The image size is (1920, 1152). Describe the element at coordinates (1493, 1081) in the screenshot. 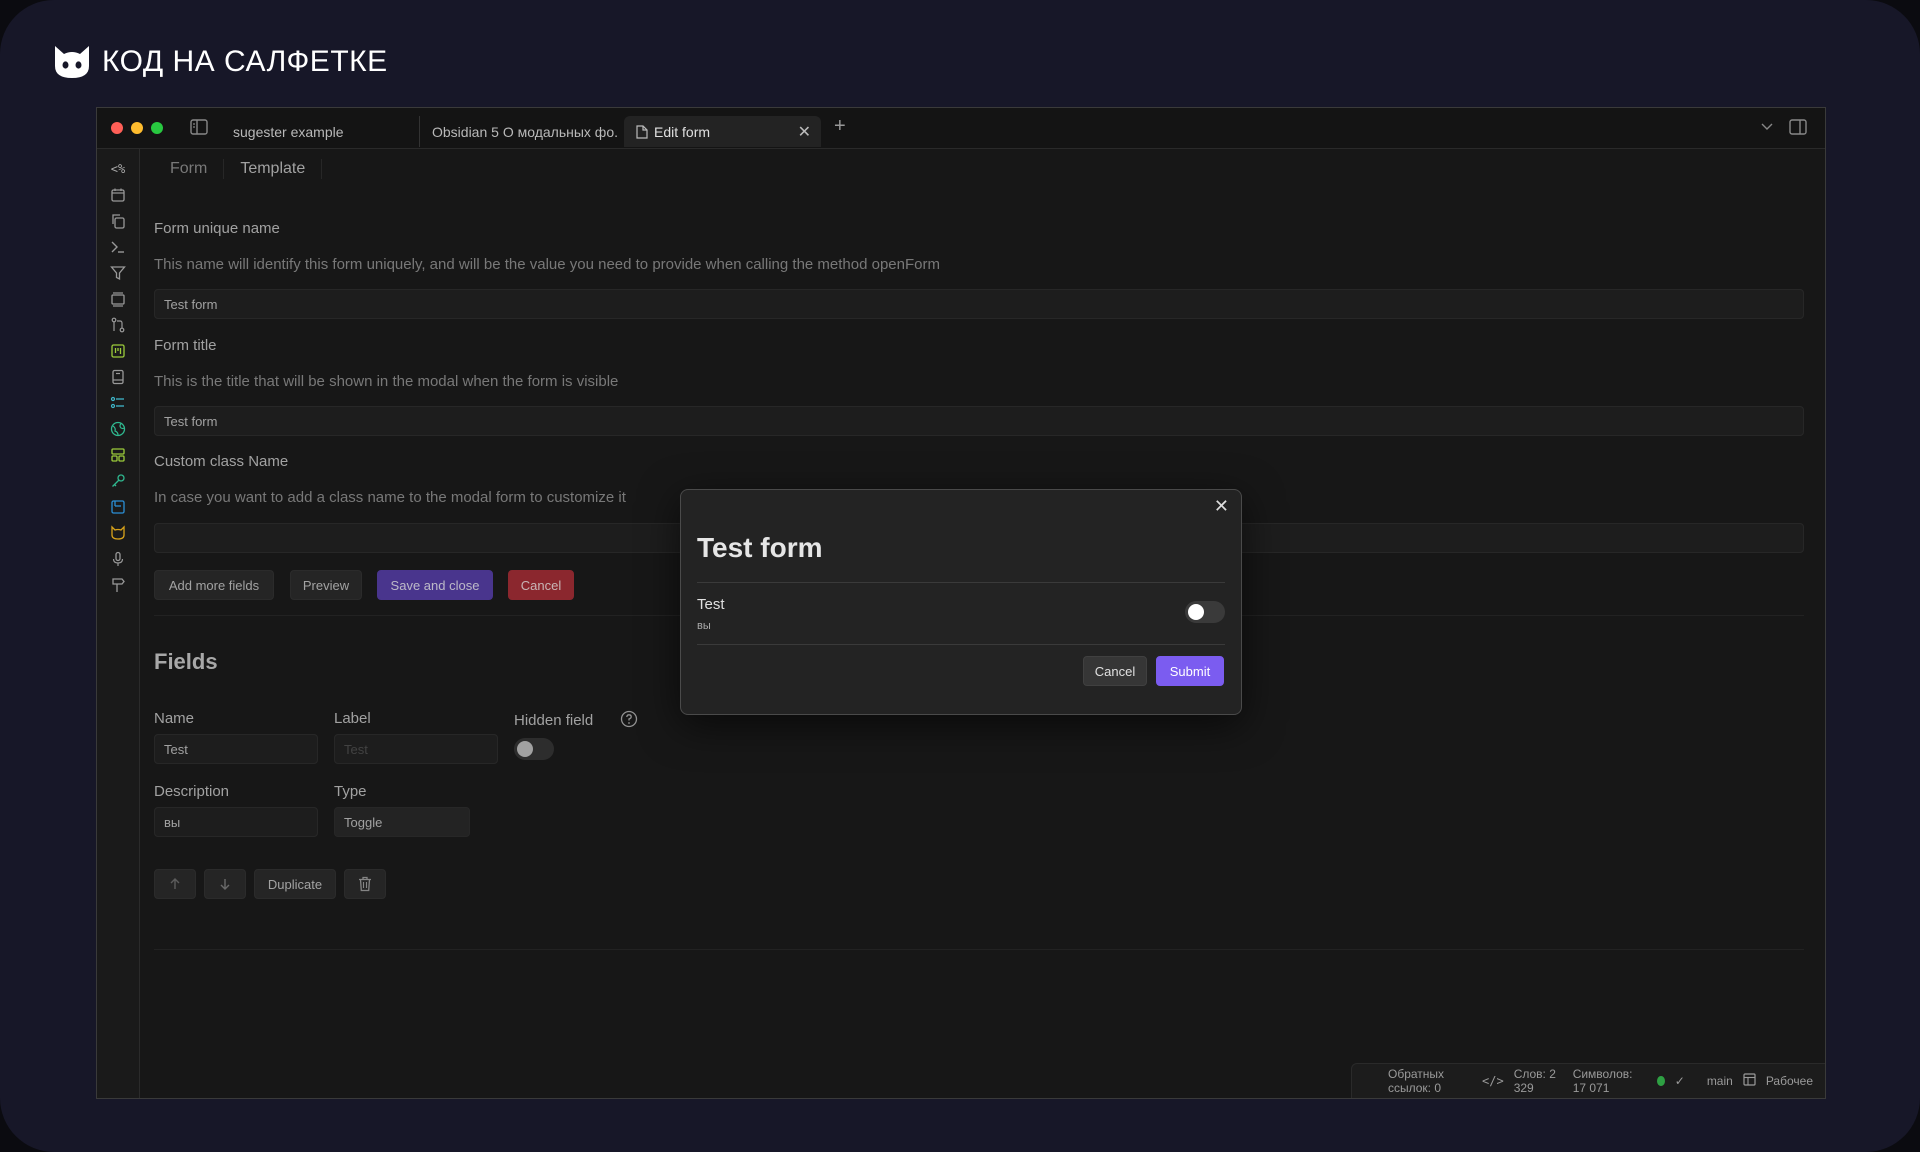

I see `code-icon: </>` at that location.